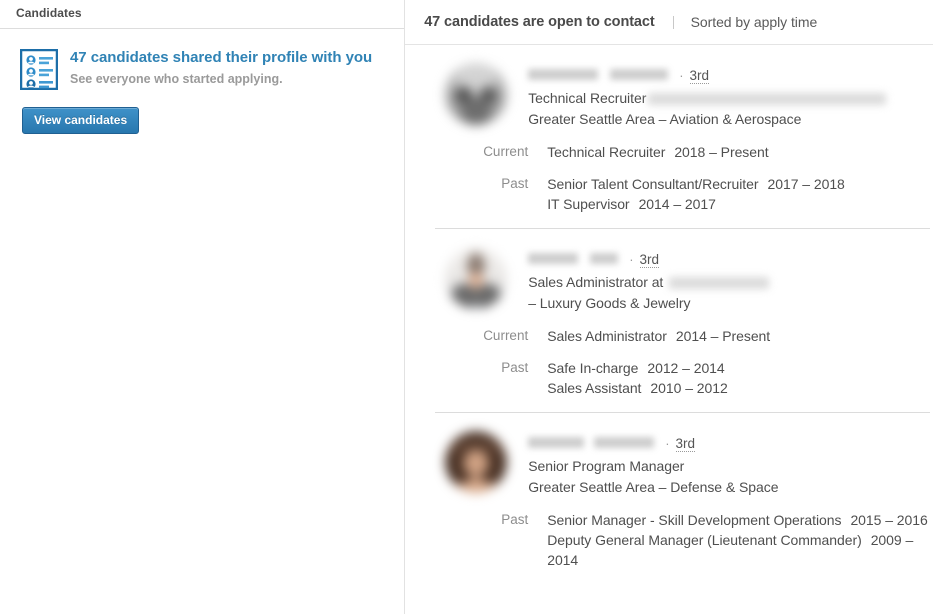  What do you see at coordinates (593, 368) in the screenshot?
I see `experience-title: Safe In-charge` at bounding box center [593, 368].